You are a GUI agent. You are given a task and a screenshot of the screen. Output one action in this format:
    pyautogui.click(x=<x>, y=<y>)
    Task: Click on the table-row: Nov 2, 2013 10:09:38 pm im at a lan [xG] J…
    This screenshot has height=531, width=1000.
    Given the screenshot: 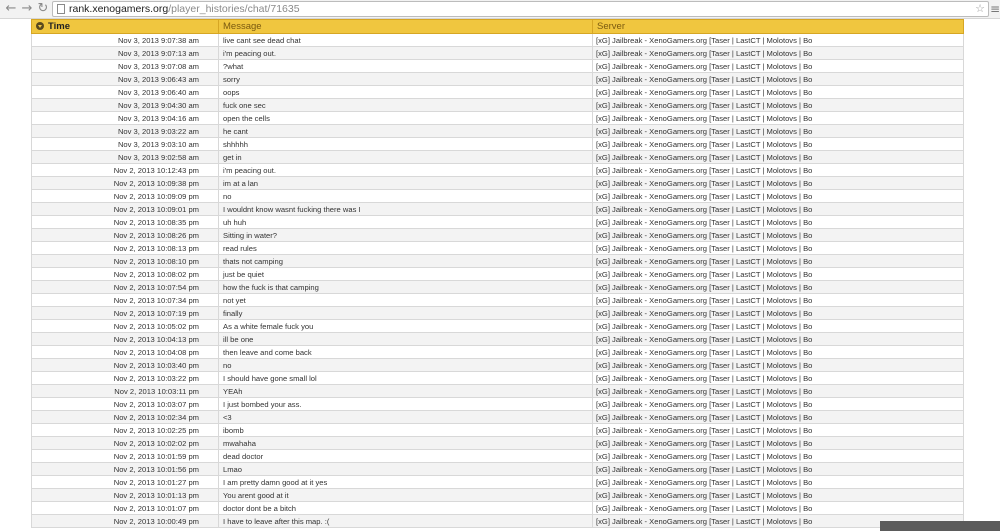 What is the action you would take?
    pyautogui.click(x=497, y=183)
    